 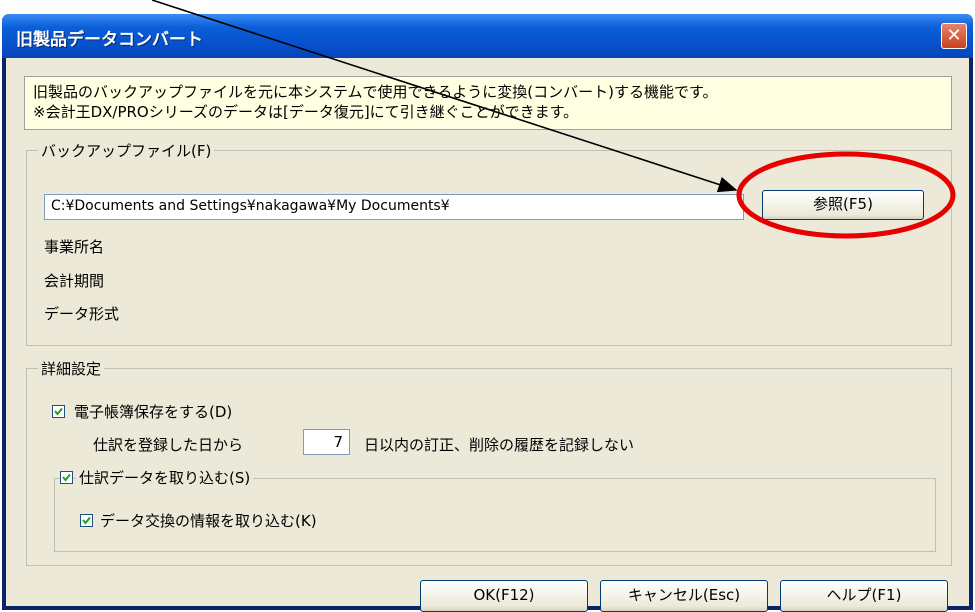 What do you see at coordinates (168, 445) in the screenshot?
I see `days-prefix-label: 仕訳を登録した日から` at bounding box center [168, 445].